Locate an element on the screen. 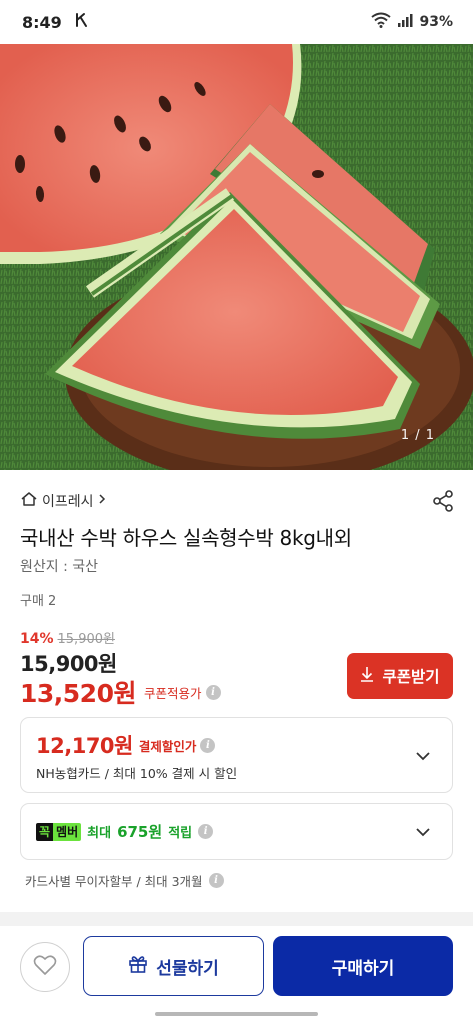  membership-suffix: 적립 is located at coordinates (180, 833).